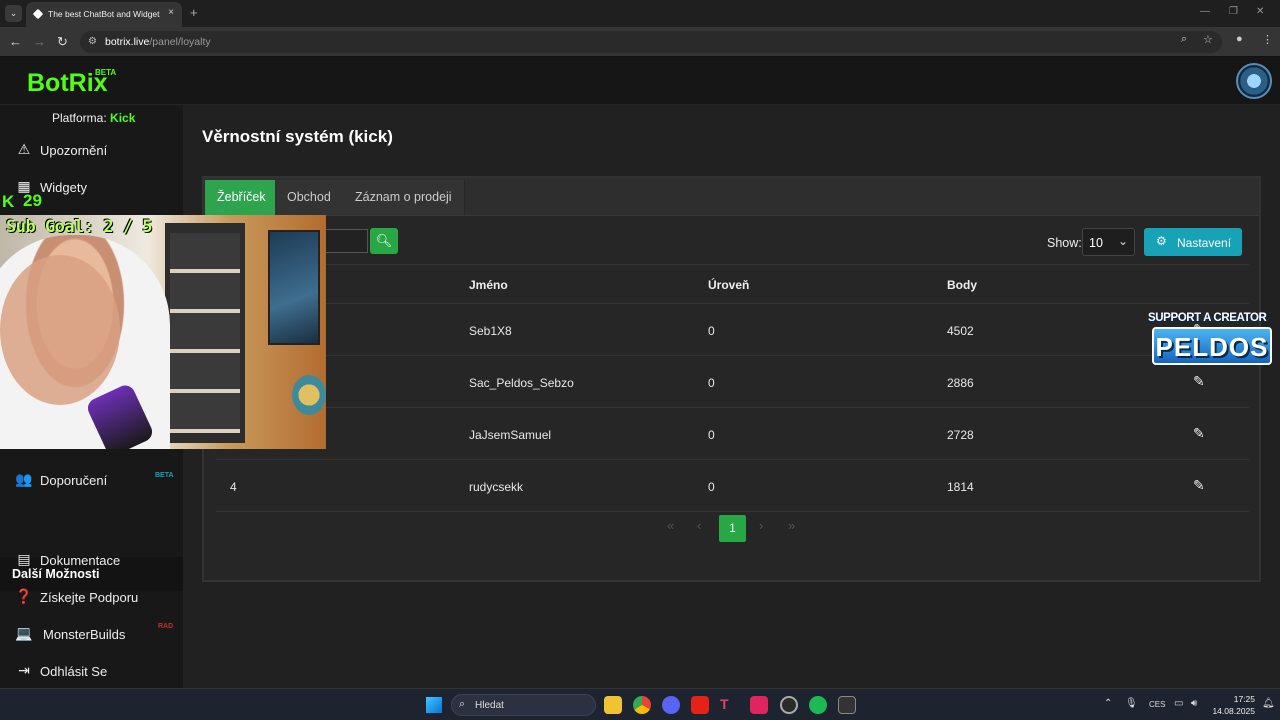 This screenshot has width=1280, height=720. I want to click on tab-sales-log: Záznam o prodeji, so click(404, 197).